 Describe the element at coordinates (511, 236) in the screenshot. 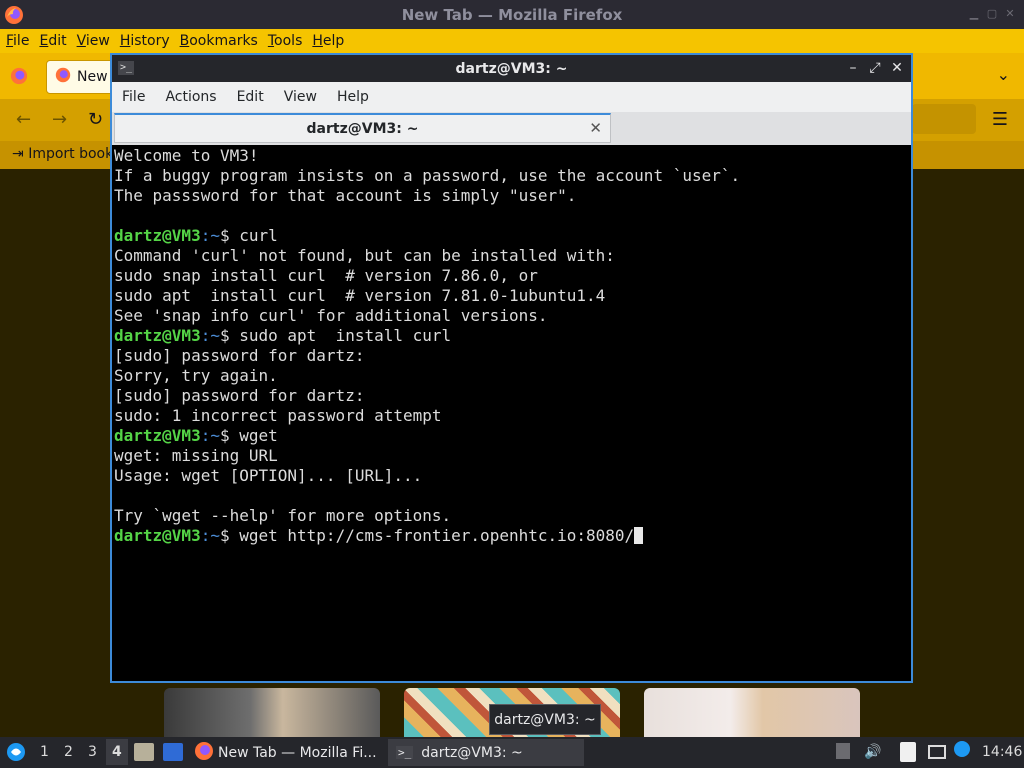

I see `terminal-command-line: dartz@VM3:~$ curl` at that location.